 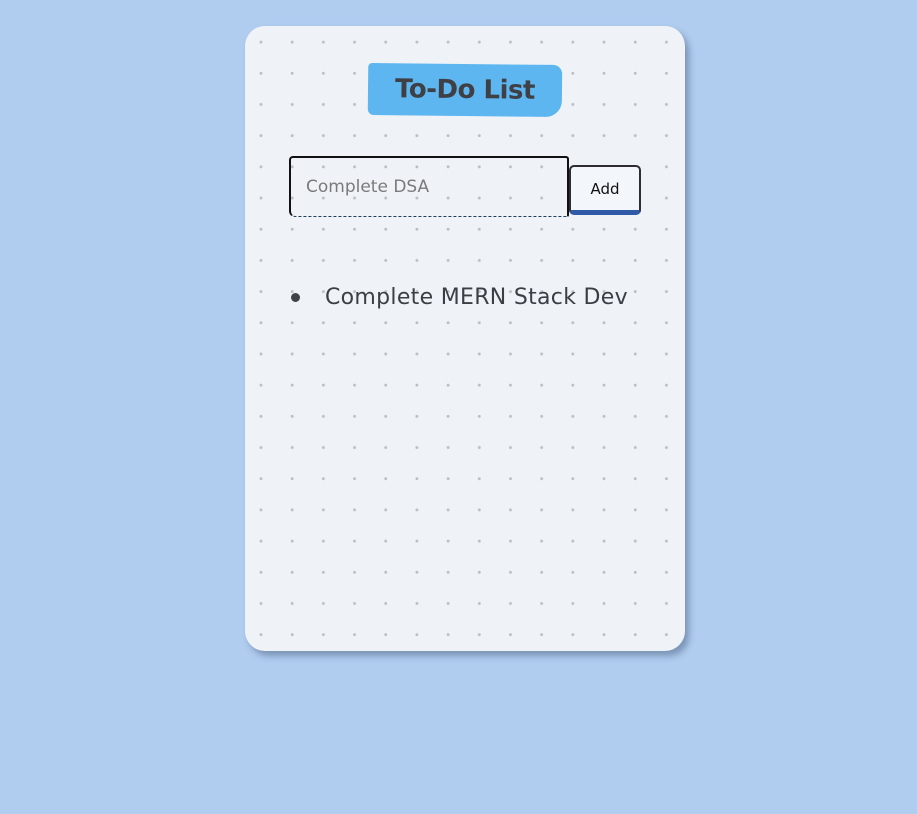 What do you see at coordinates (476, 297) in the screenshot?
I see `task-text: Complete MERN Stack Dev` at bounding box center [476, 297].